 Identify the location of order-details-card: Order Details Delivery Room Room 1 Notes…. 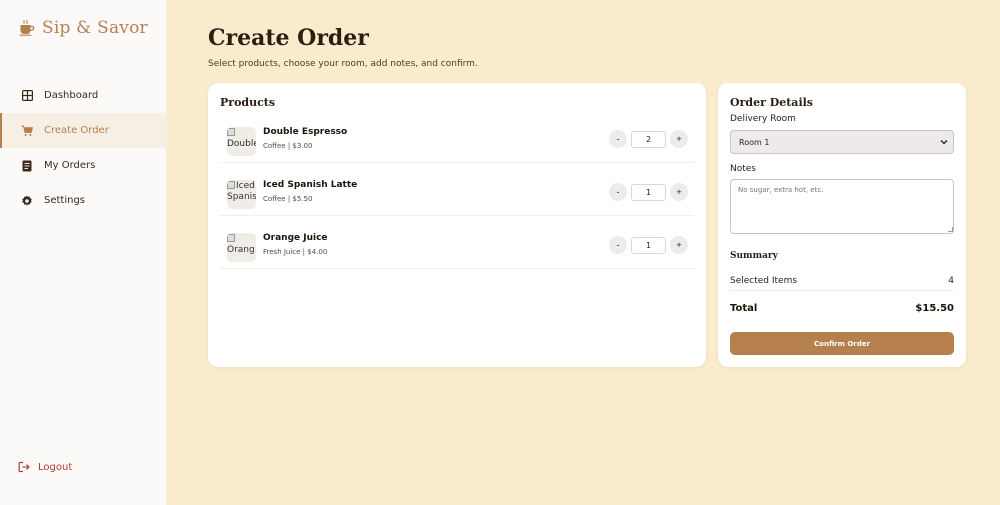
(842, 225).